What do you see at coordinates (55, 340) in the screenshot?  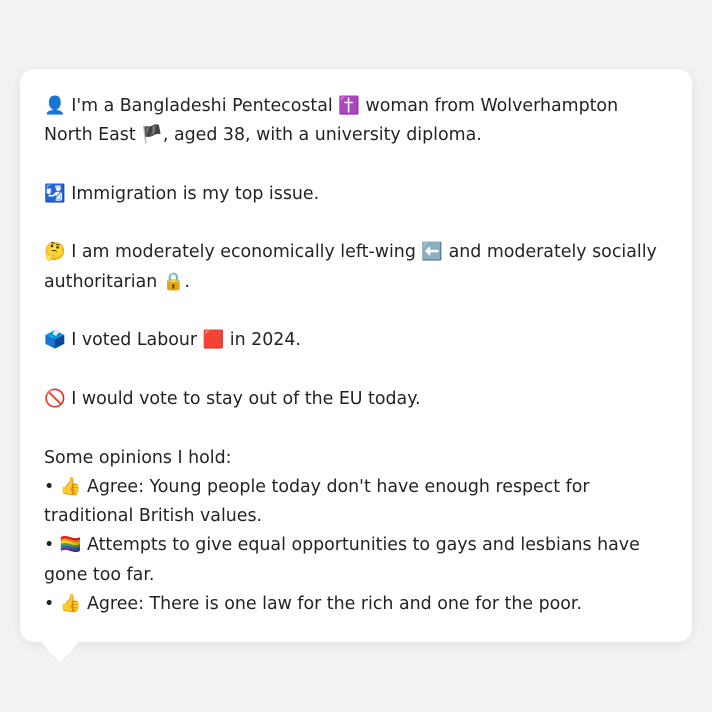 I see `ballot-box-icon: 🗳️` at bounding box center [55, 340].